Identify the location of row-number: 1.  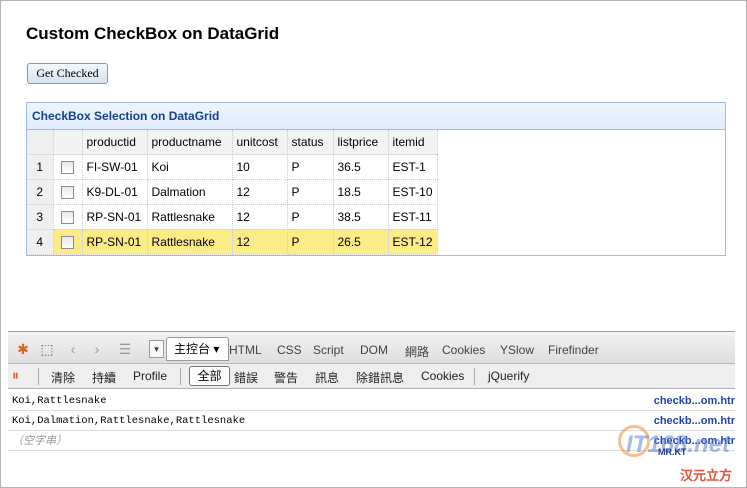
(40, 167).